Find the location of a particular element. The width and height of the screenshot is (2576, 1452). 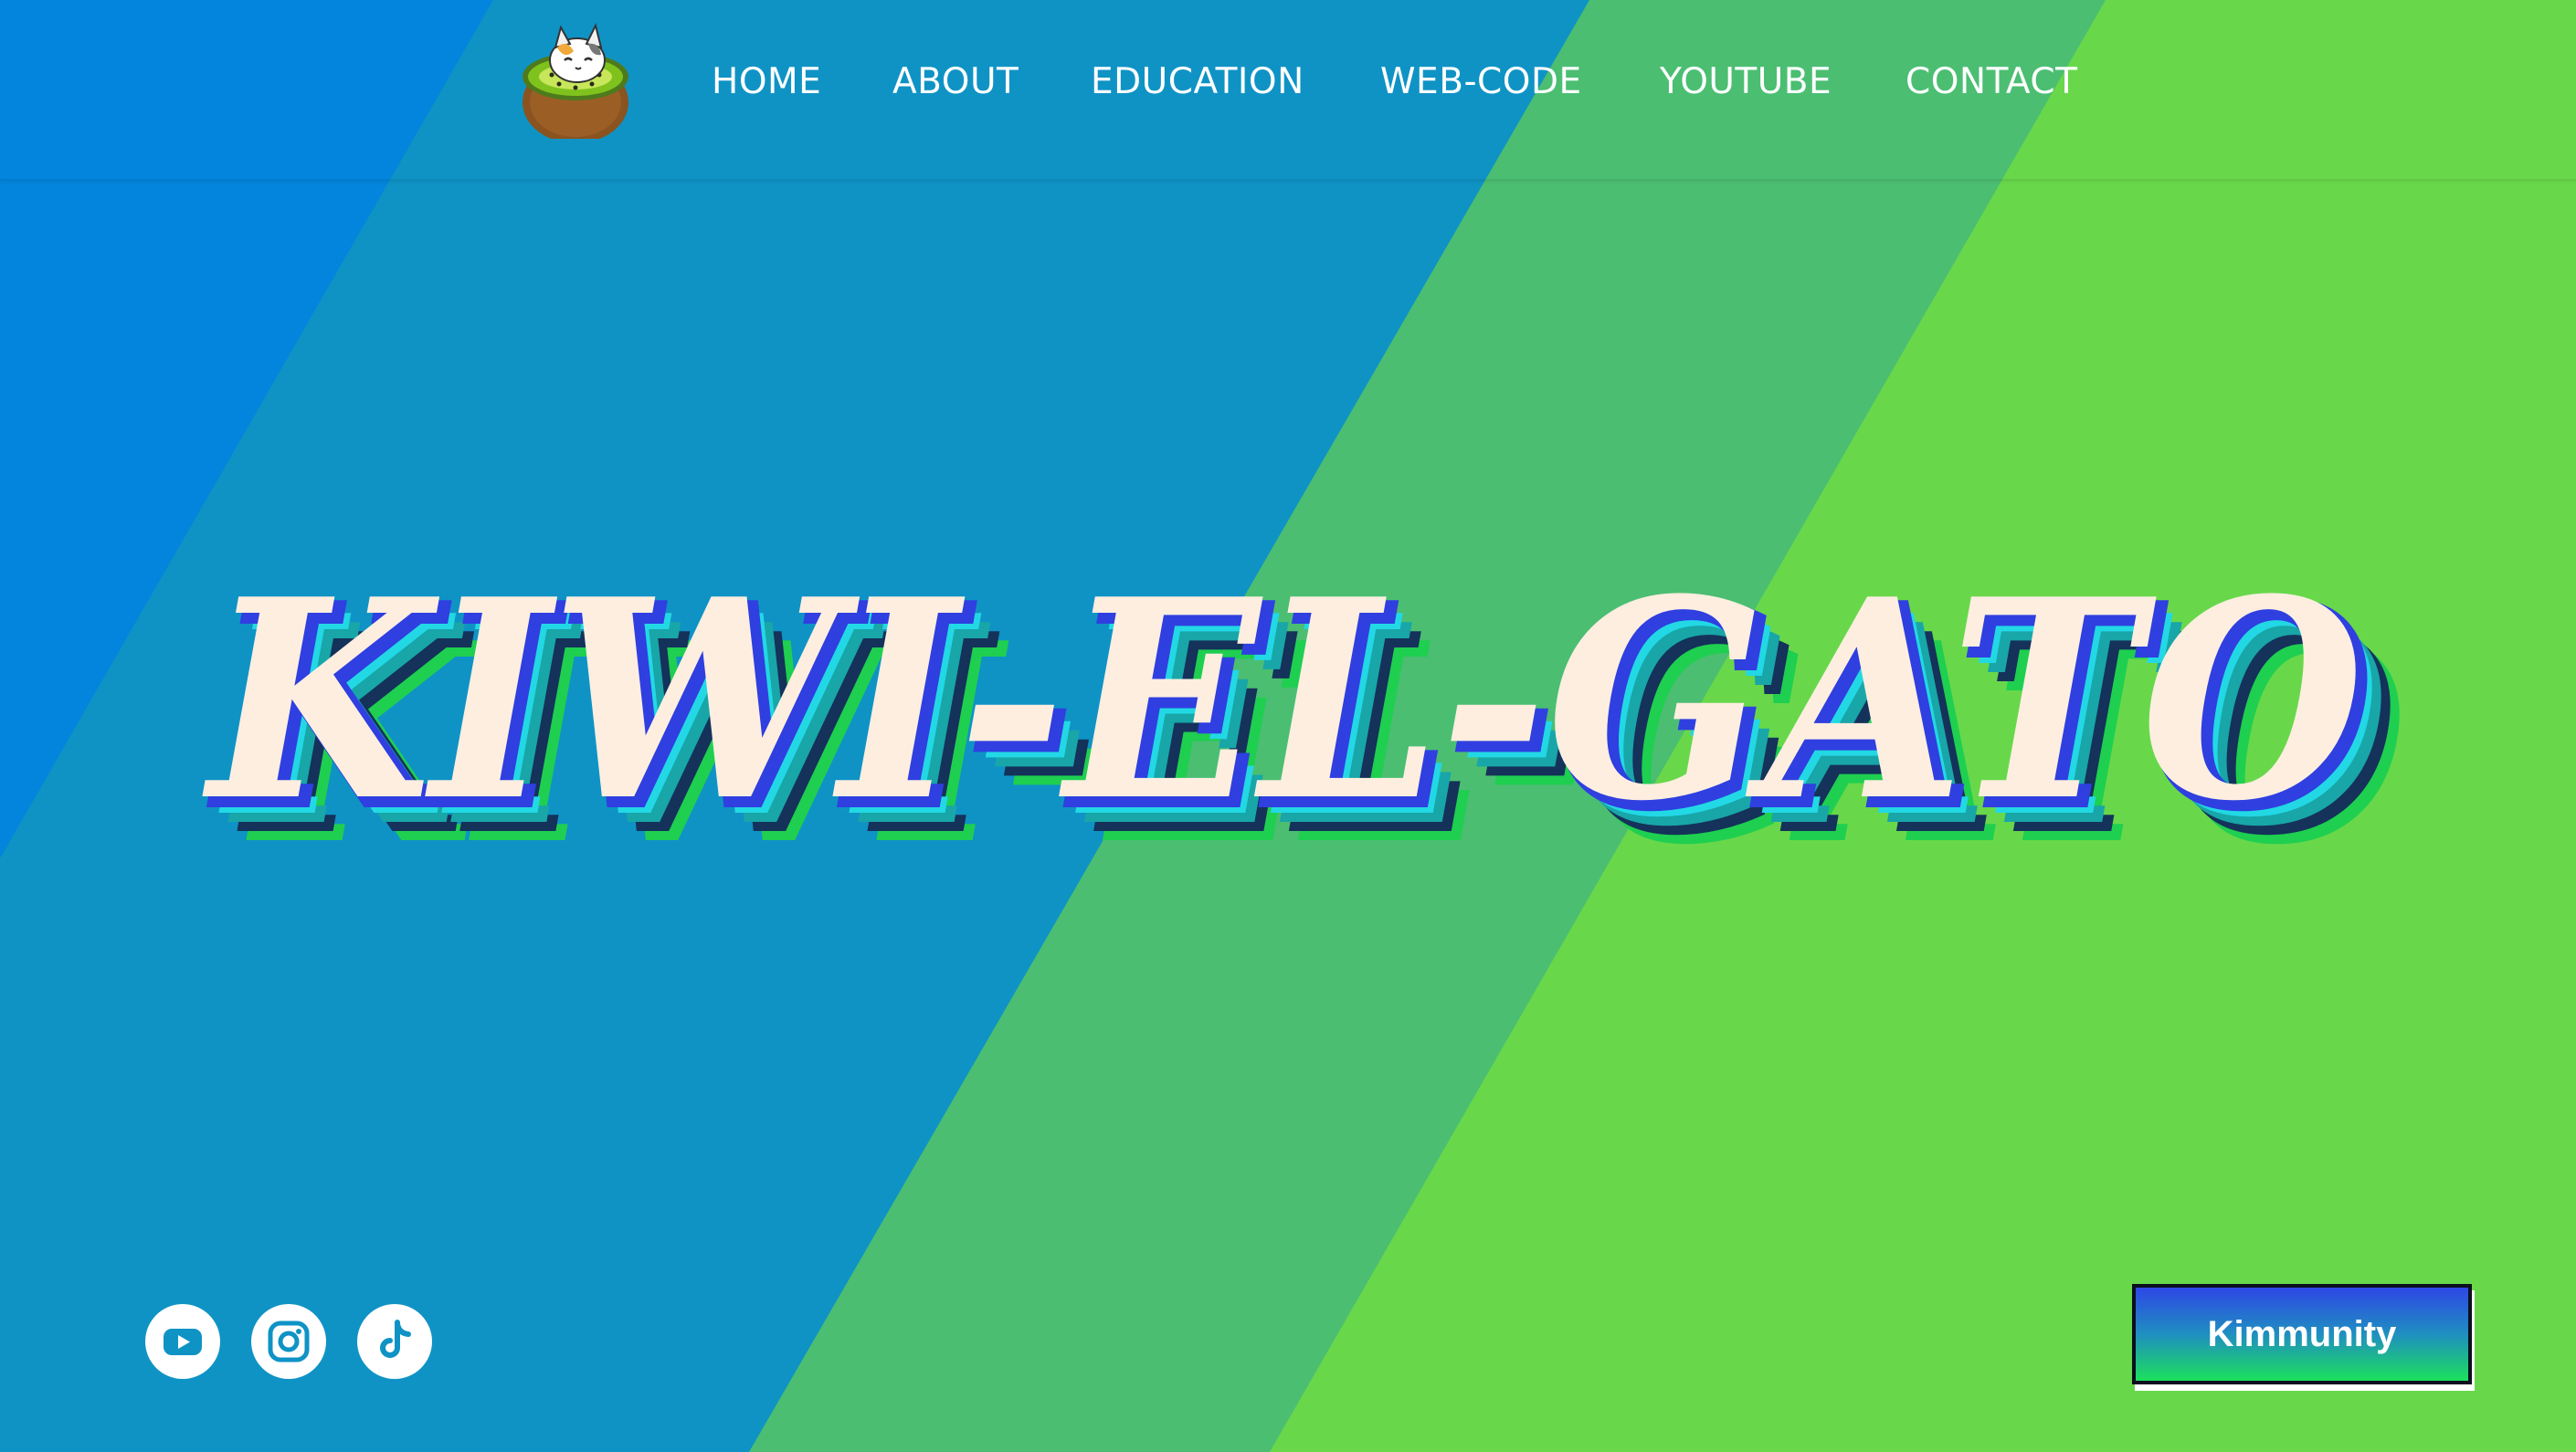

youtube-link is located at coordinates (182, 1341).